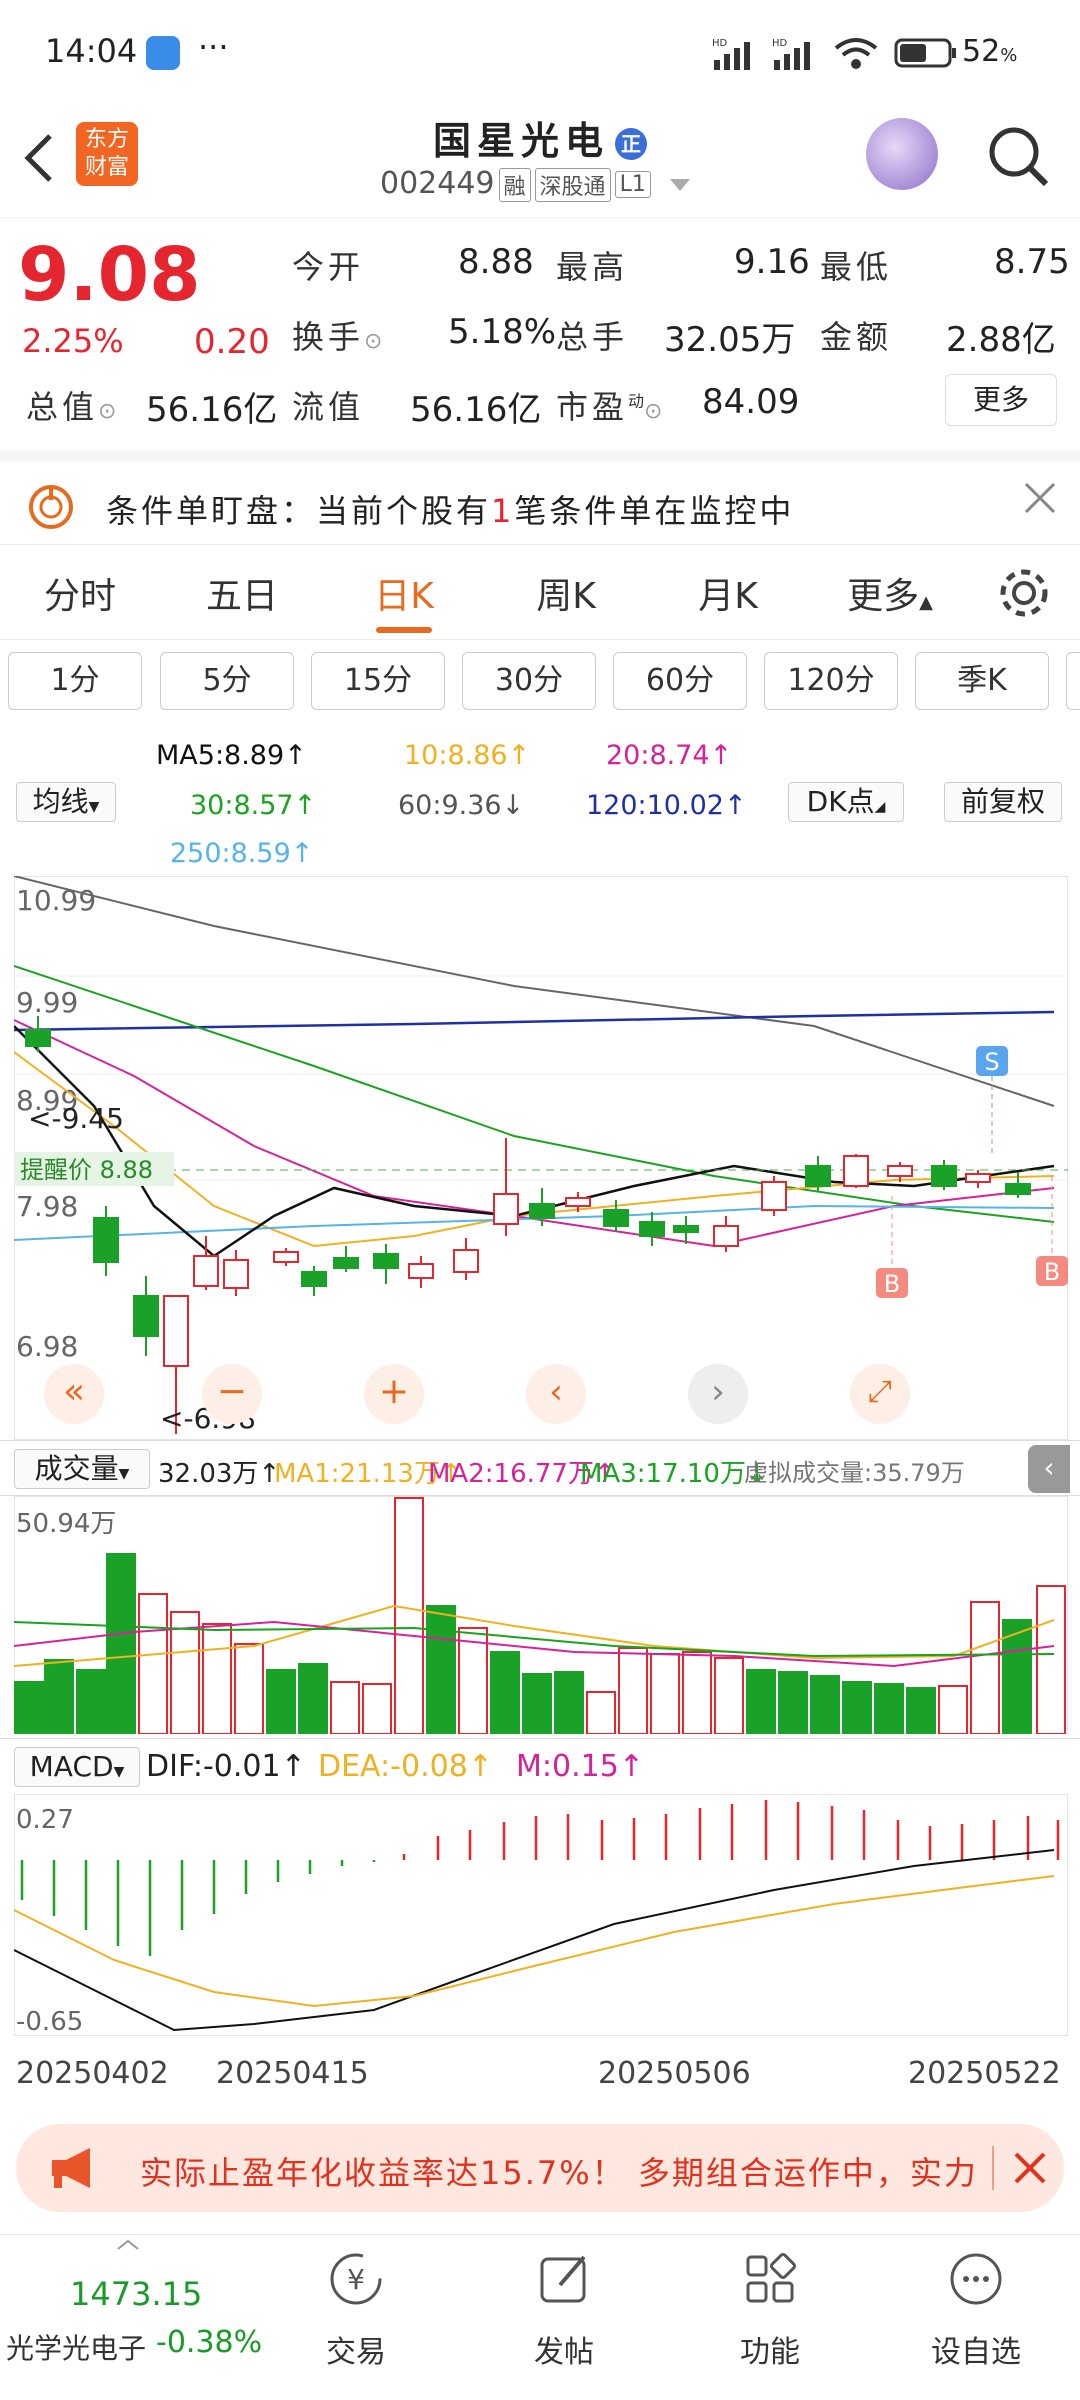 This screenshot has height=2400, width=1080. What do you see at coordinates (564, 2352) in the screenshot?
I see `nav-post-label: 发帖` at bounding box center [564, 2352].